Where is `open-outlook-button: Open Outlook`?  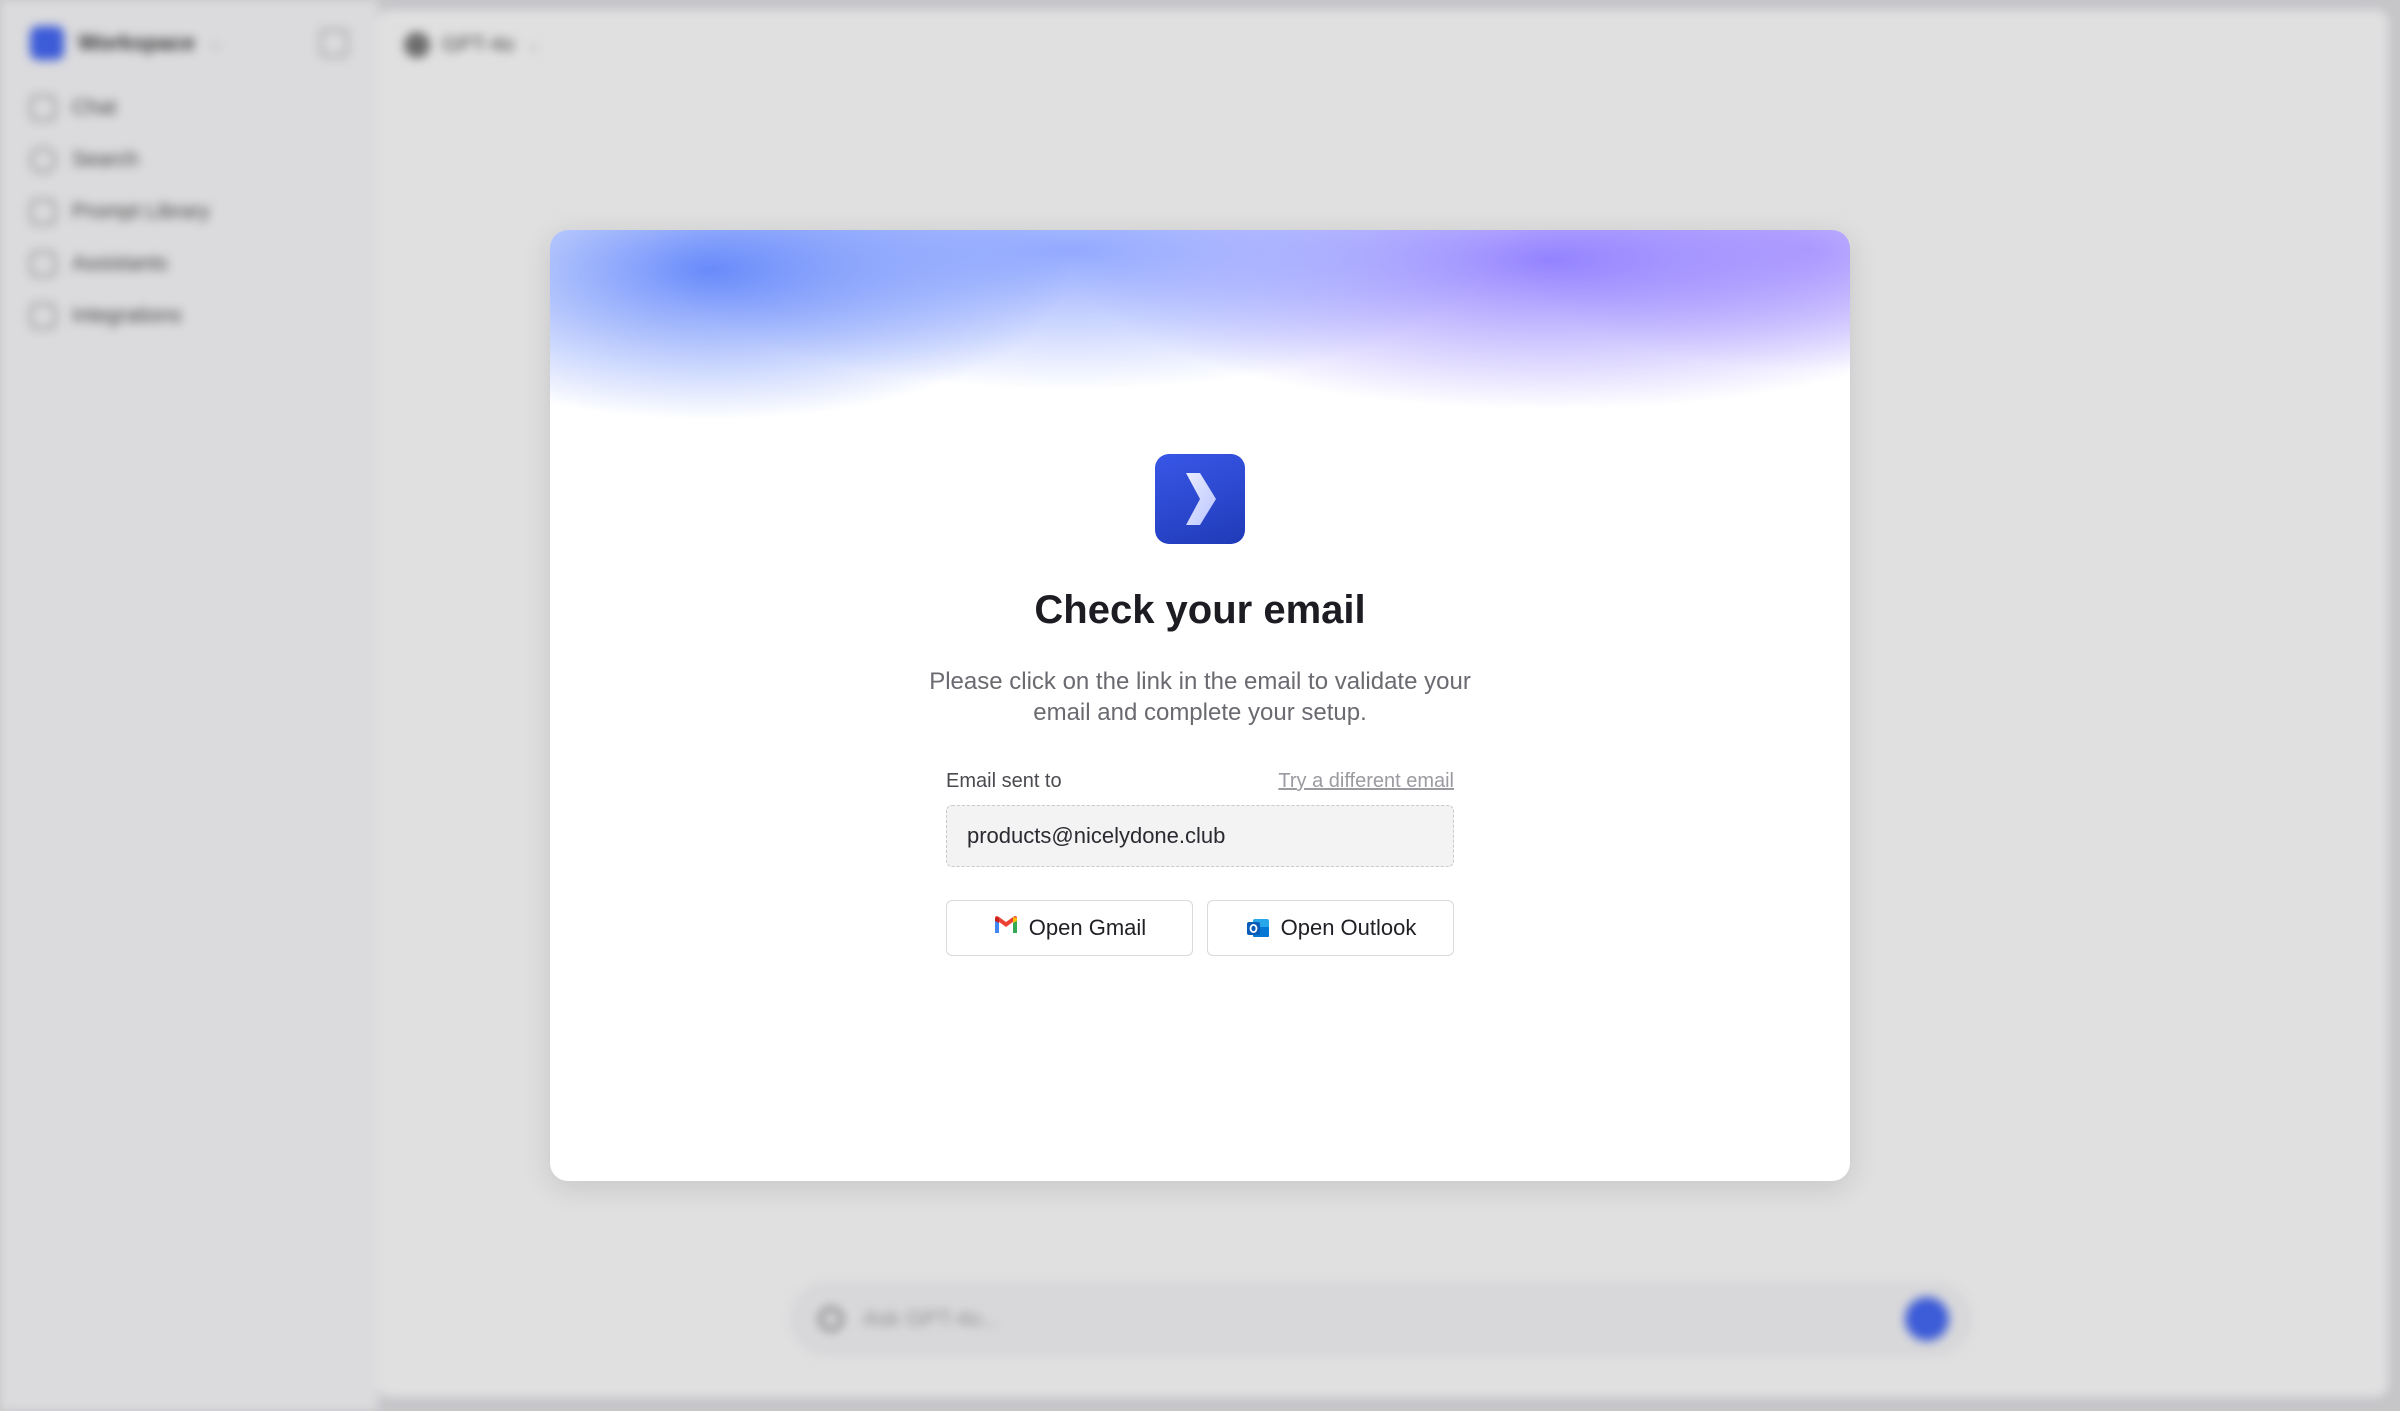
open-outlook-button: Open Outlook is located at coordinates (1330, 928).